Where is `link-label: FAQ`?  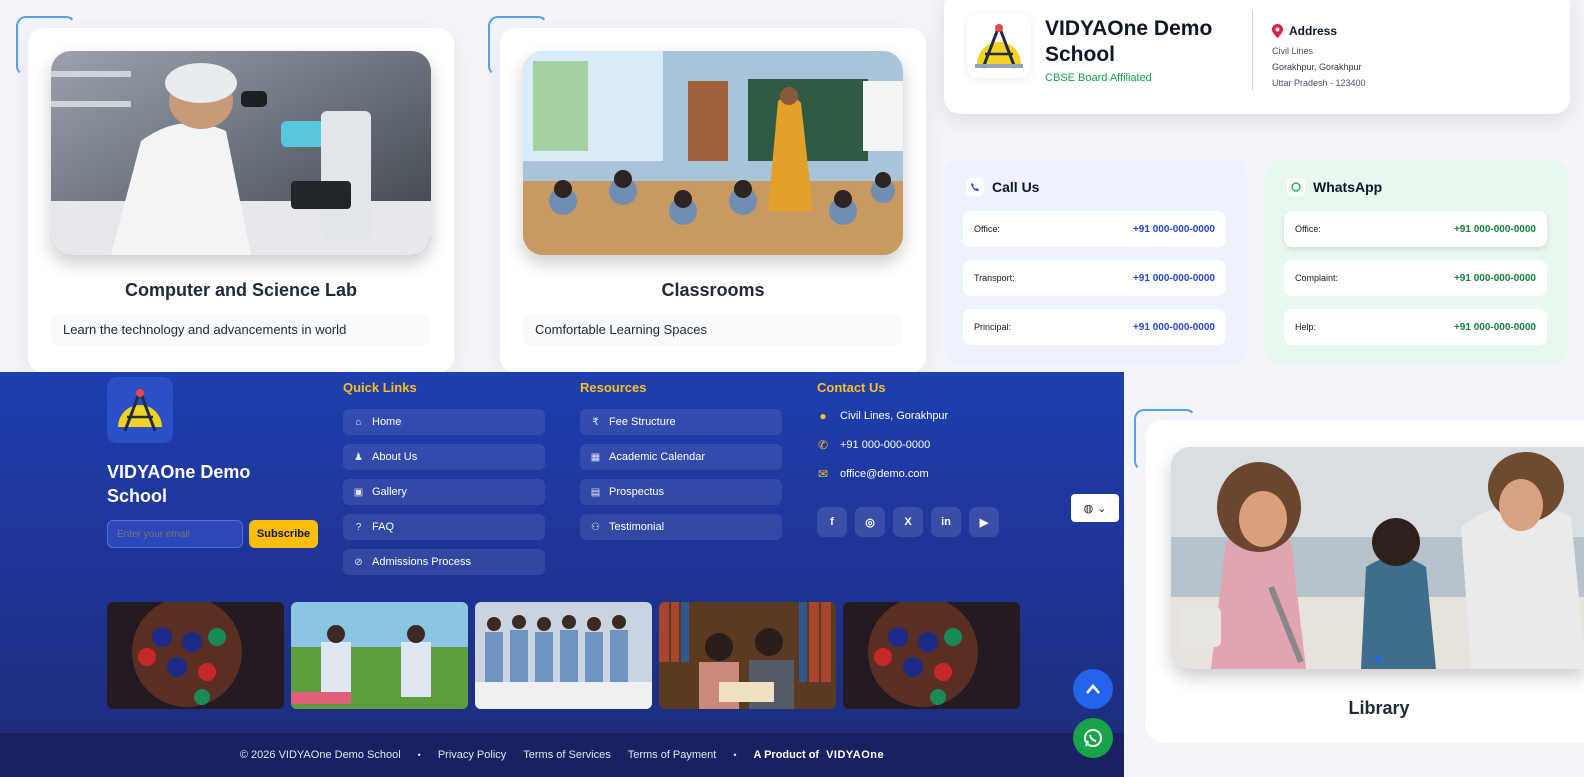 link-label: FAQ is located at coordinates (383, 527).